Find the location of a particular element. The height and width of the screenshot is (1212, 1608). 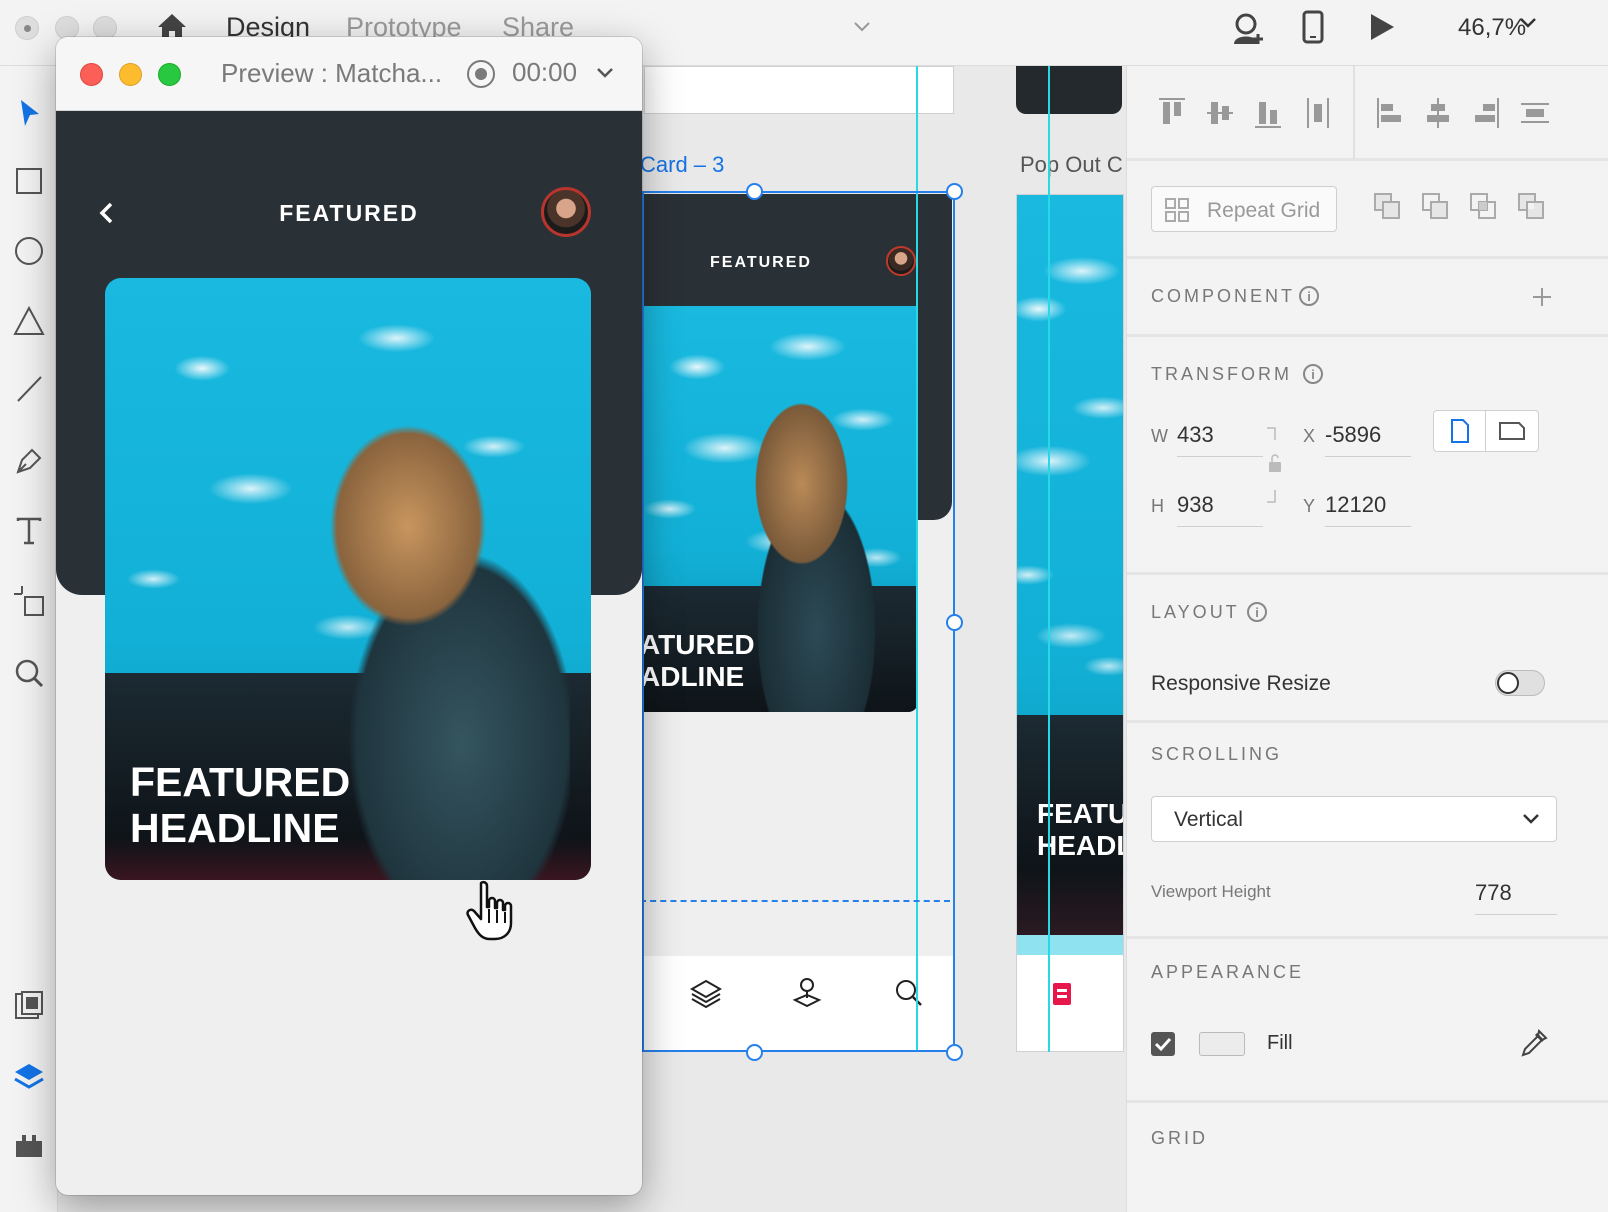

add-component-icon is located at coordinates (1542, 297).